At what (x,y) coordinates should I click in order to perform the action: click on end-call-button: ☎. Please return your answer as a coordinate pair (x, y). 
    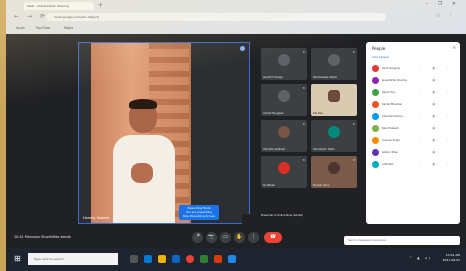
    Looking at the image, I should click on (273, 237).